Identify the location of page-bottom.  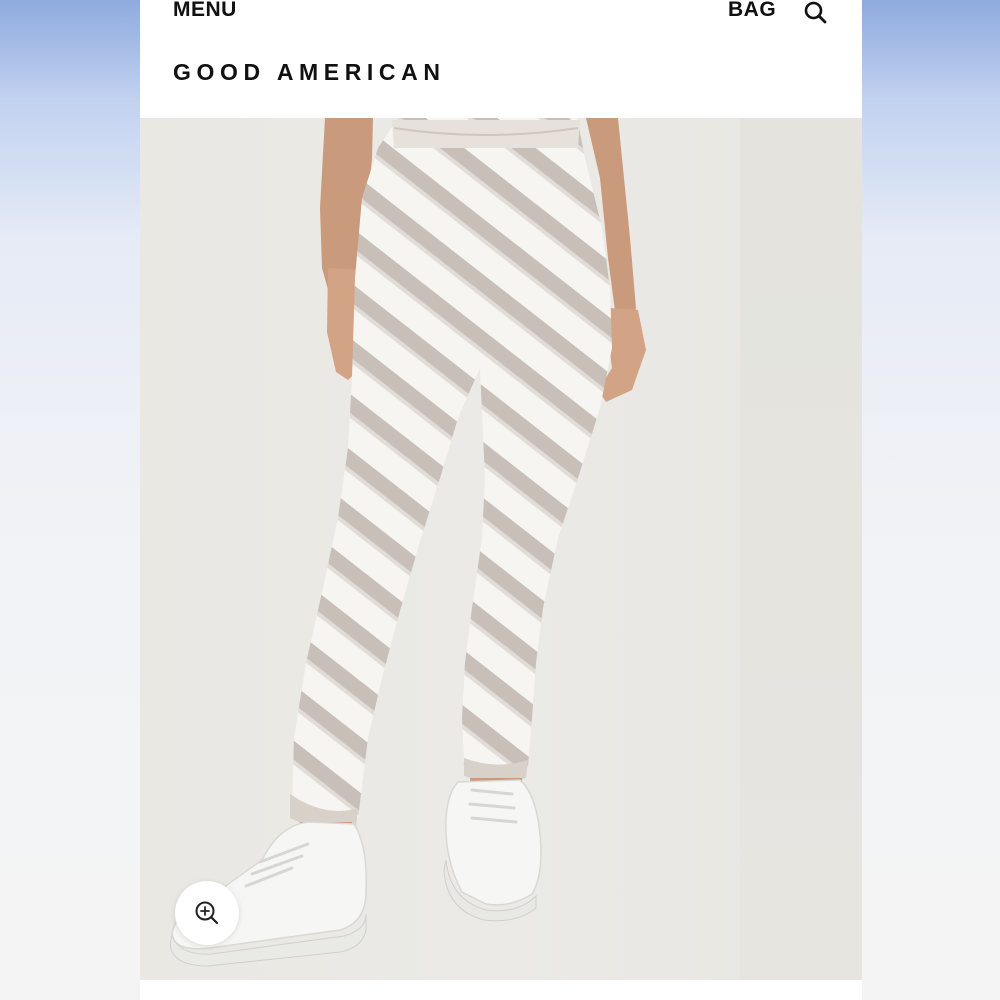
(501, 990).